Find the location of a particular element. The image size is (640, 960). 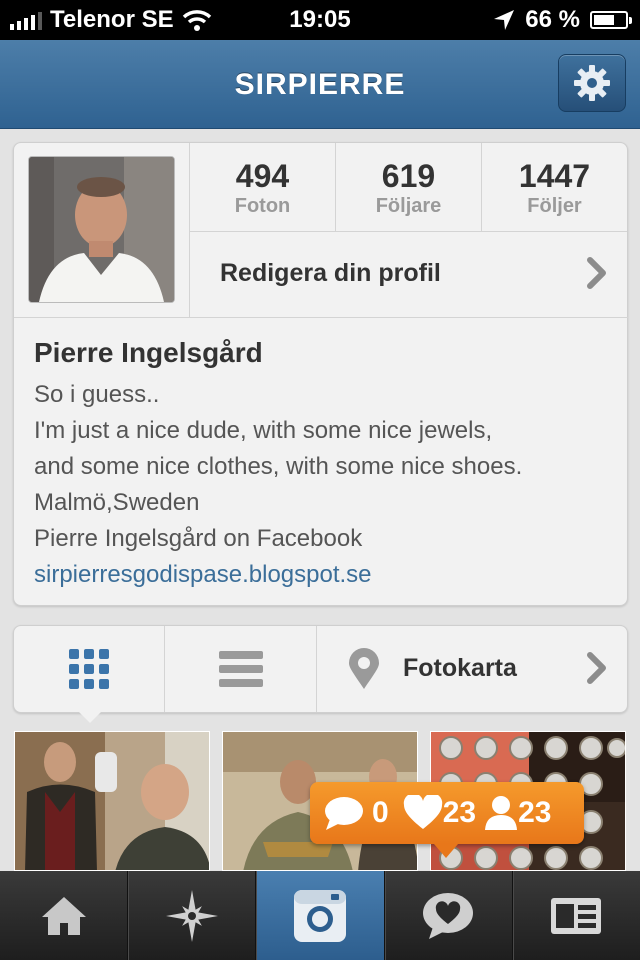

list-view-button is located at coordinates (240, 669).